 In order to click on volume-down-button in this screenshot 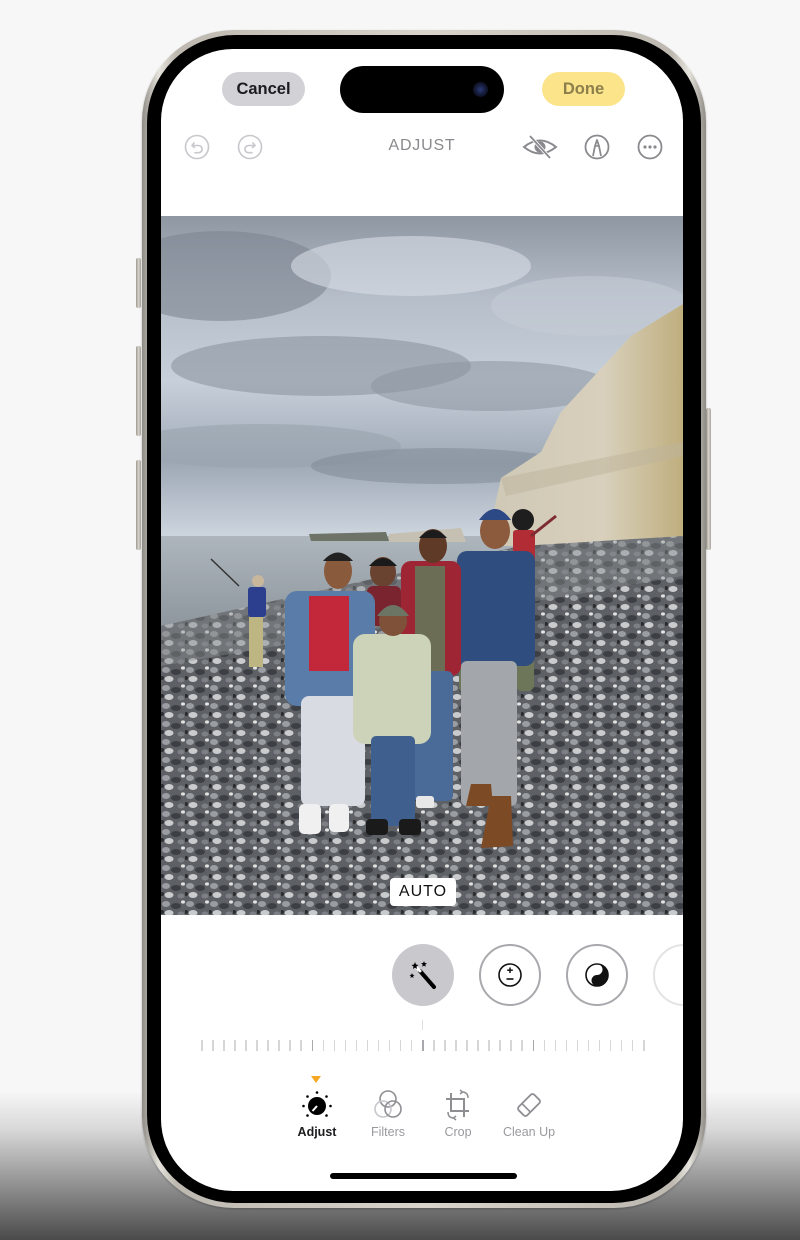, I will do `click(138, 505)`.